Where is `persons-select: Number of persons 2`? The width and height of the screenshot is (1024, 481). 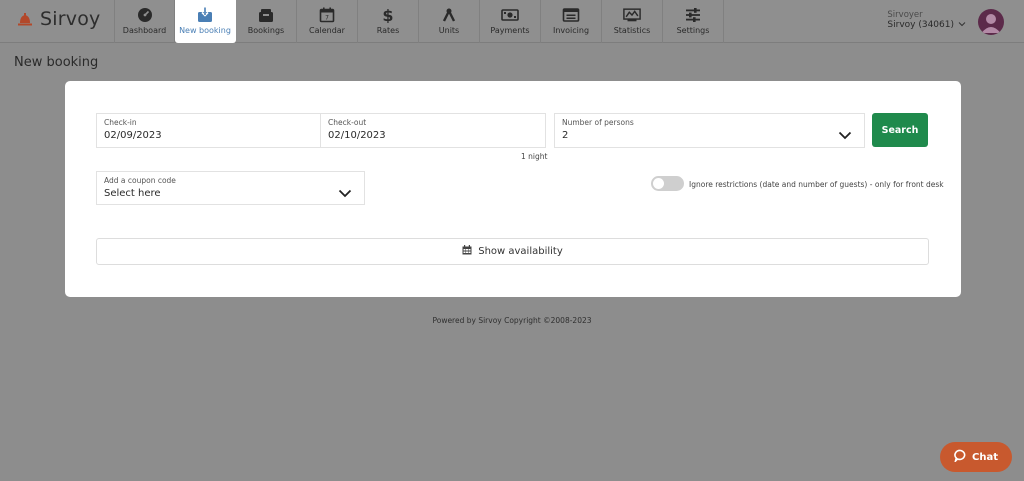
persons-select: Number of persons 2 is located at coordinates (709, 130).